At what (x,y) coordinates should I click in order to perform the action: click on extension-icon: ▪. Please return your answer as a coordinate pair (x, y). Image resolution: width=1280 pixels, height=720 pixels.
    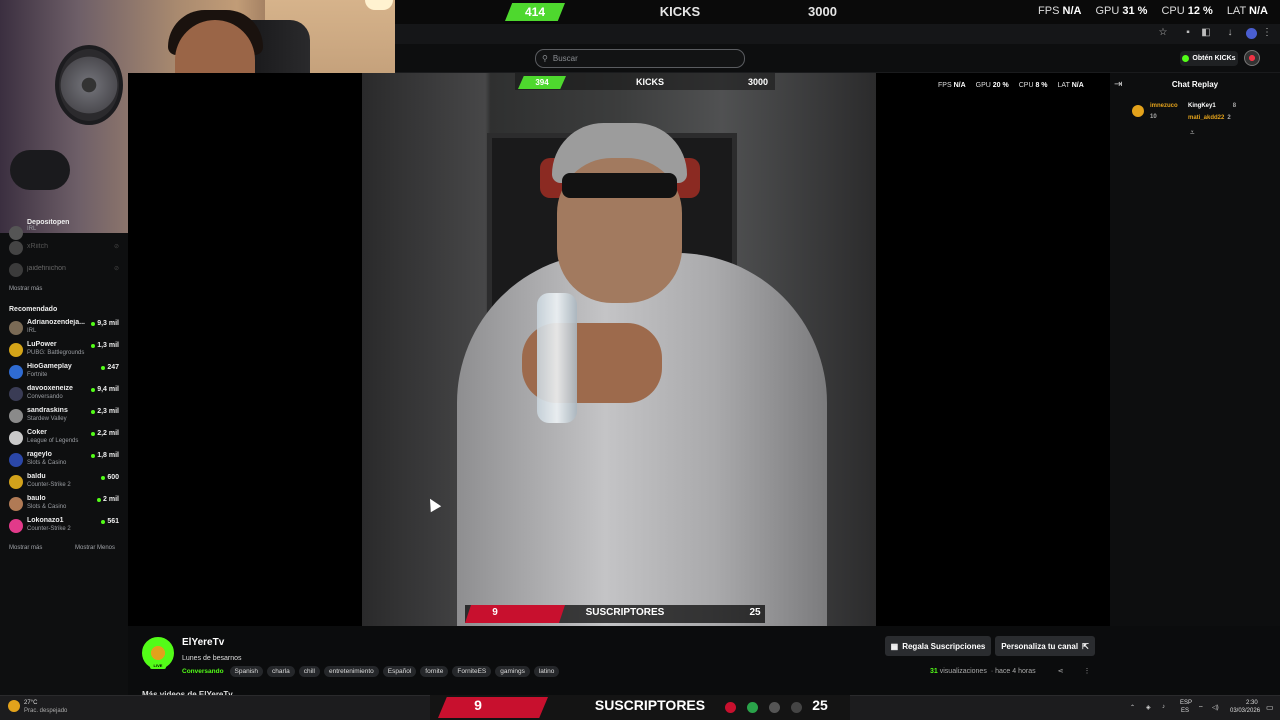
    Looking at the image, I should click on (1188, 33).